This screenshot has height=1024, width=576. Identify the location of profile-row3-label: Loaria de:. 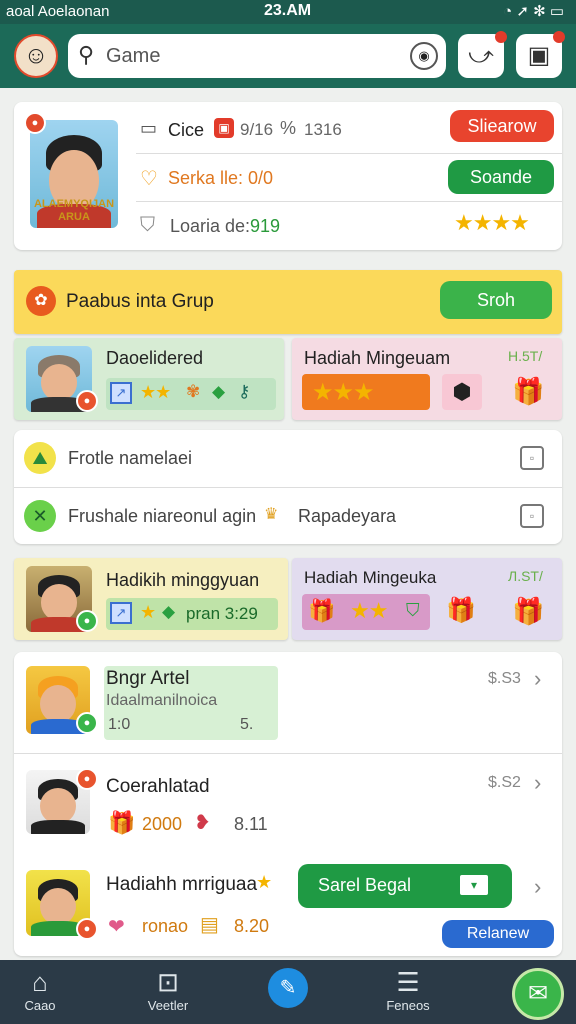
(210, 226).